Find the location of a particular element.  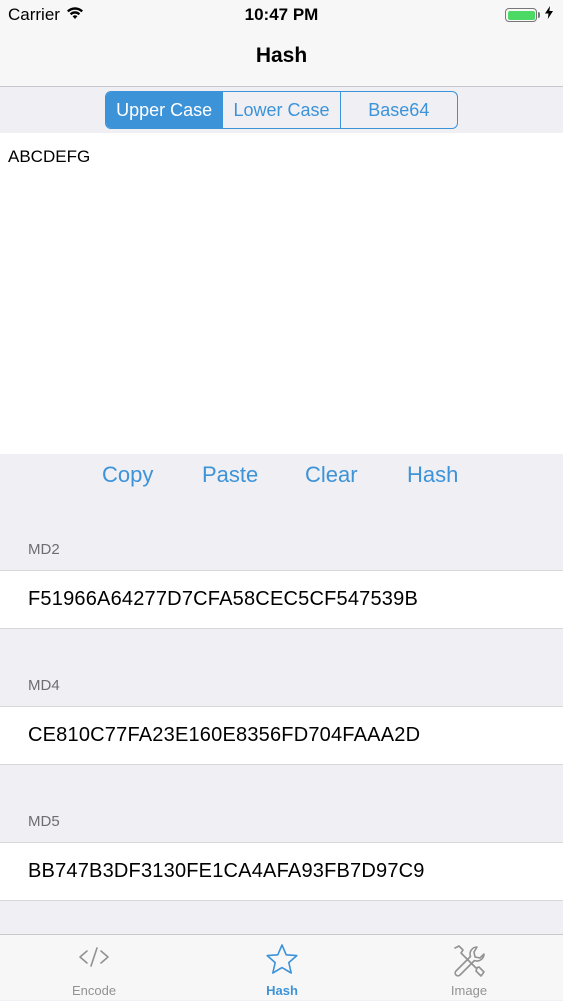

segment-lower-case: Lower Case is located at coordinates (280, 110).